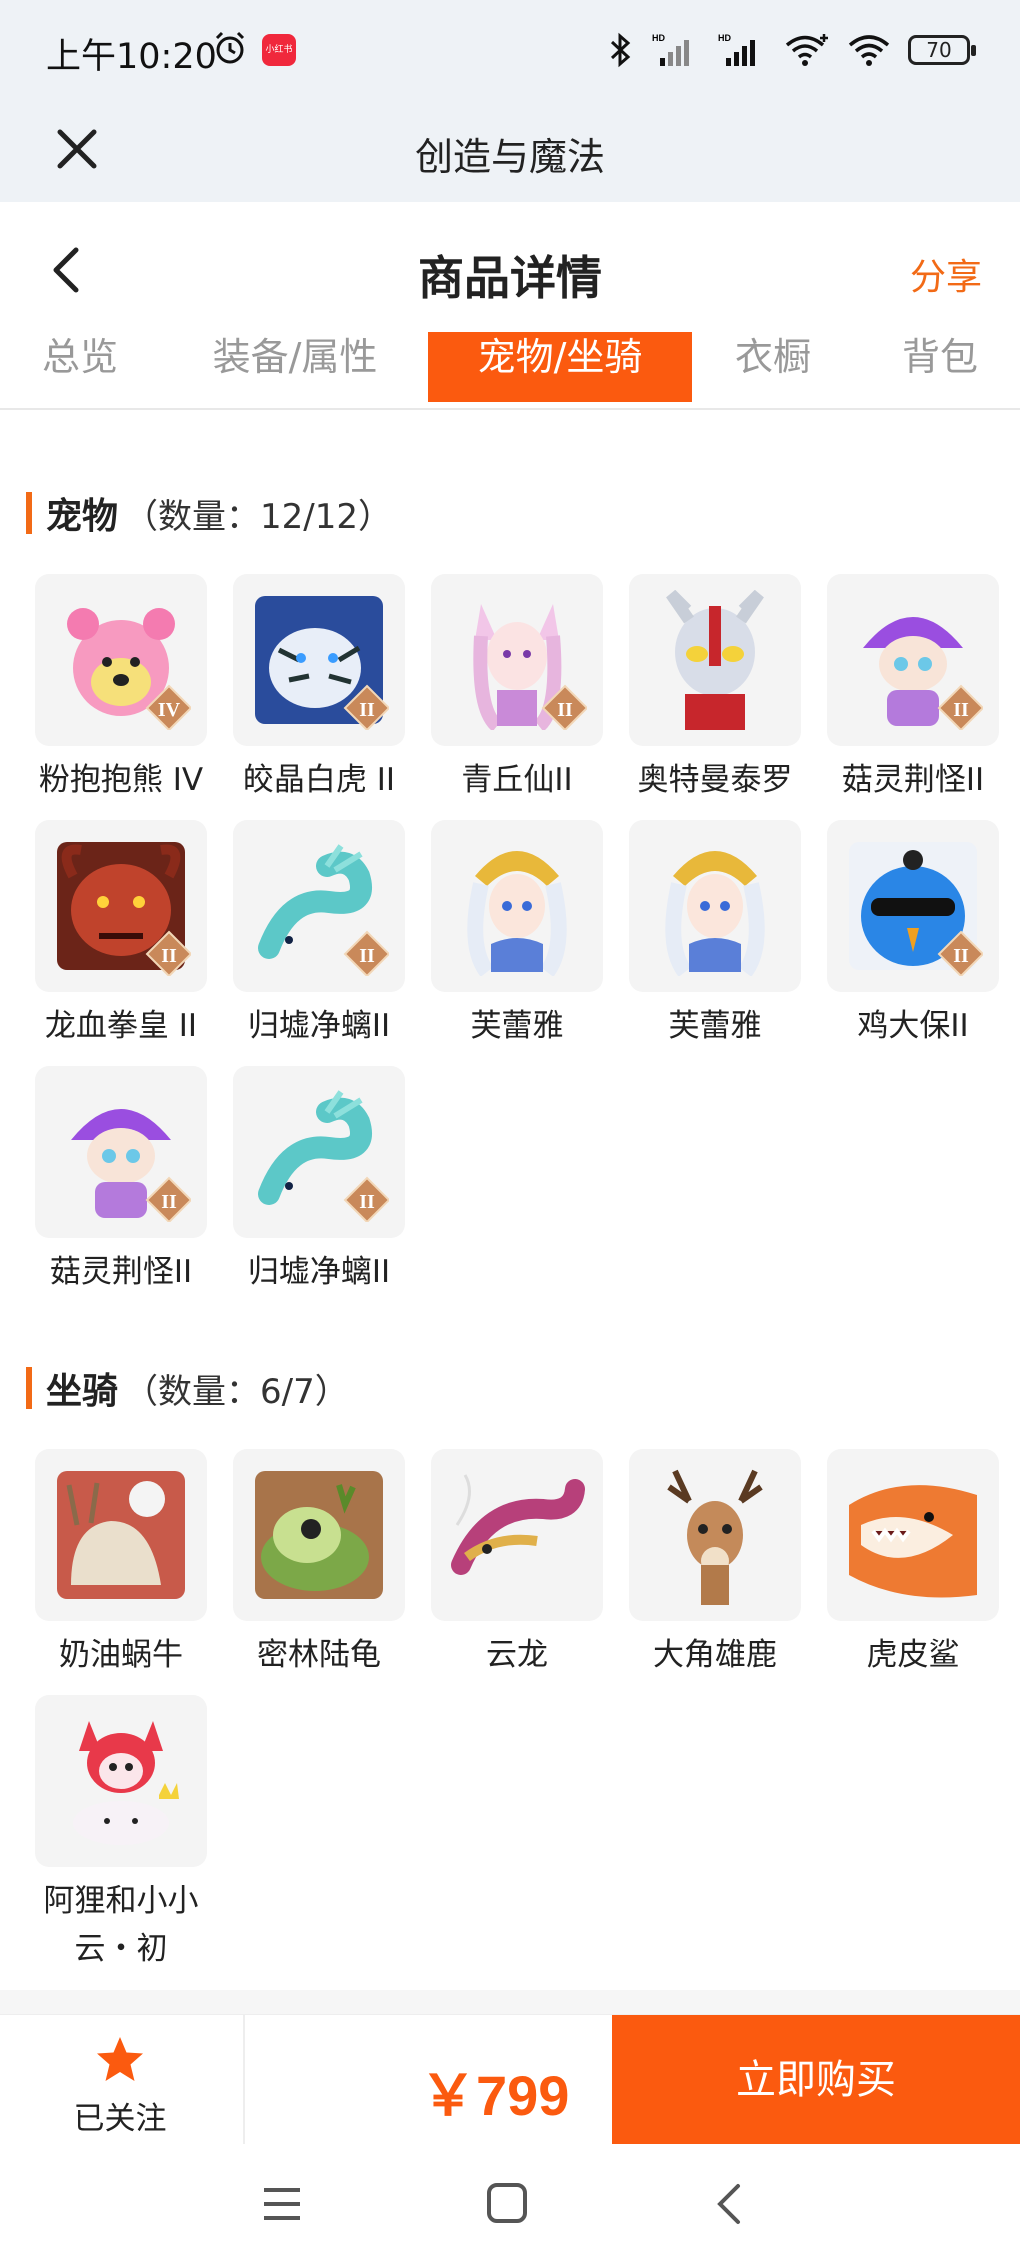  What do you see at coordinates (816, 2080) in the screenshot?
I see `buy-now-button: 立即购买` at bounding box center [816, 2080].